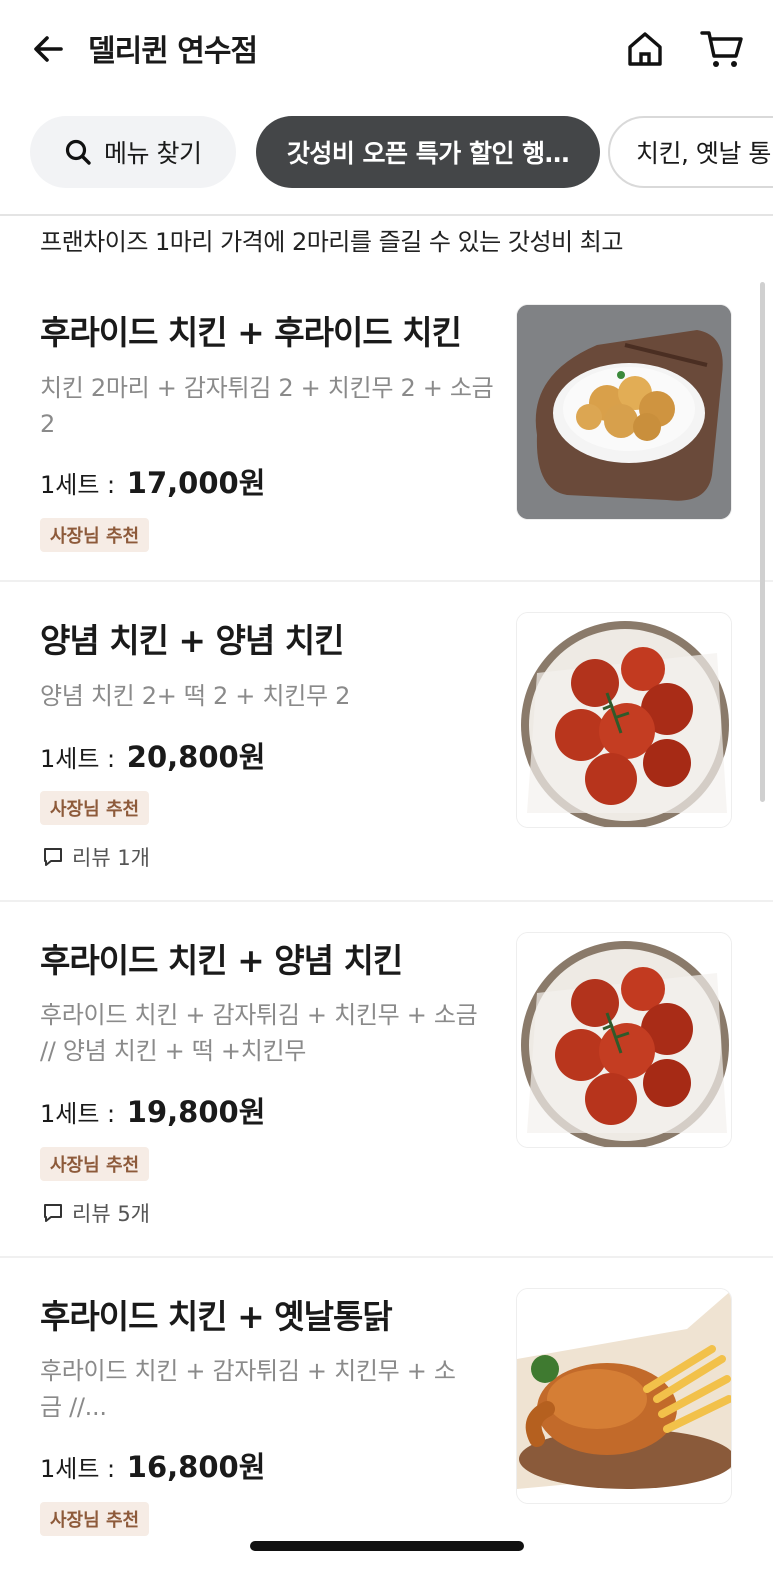  What do you see at coordinates (251, 332) in the screenshot?
I see `menu-item-name: 후라이드 치킨 + 후라이드 치킨` at bounding box center [251, 332].